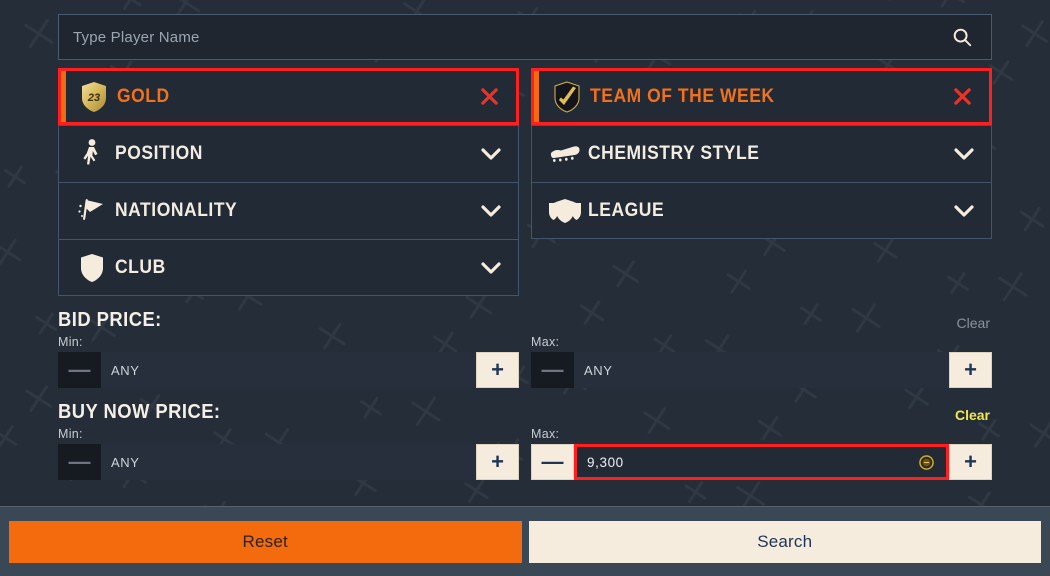 The height and width of the screenshot is (576, 1050). I want to click on bid-price-max-increment-button: +, so click(970, 370).